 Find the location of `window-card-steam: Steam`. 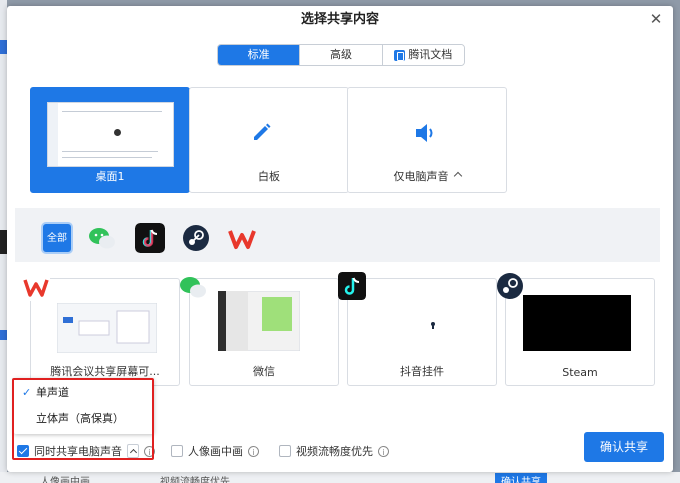

window-card-steam: Steam is located at coordinates (580, 332).